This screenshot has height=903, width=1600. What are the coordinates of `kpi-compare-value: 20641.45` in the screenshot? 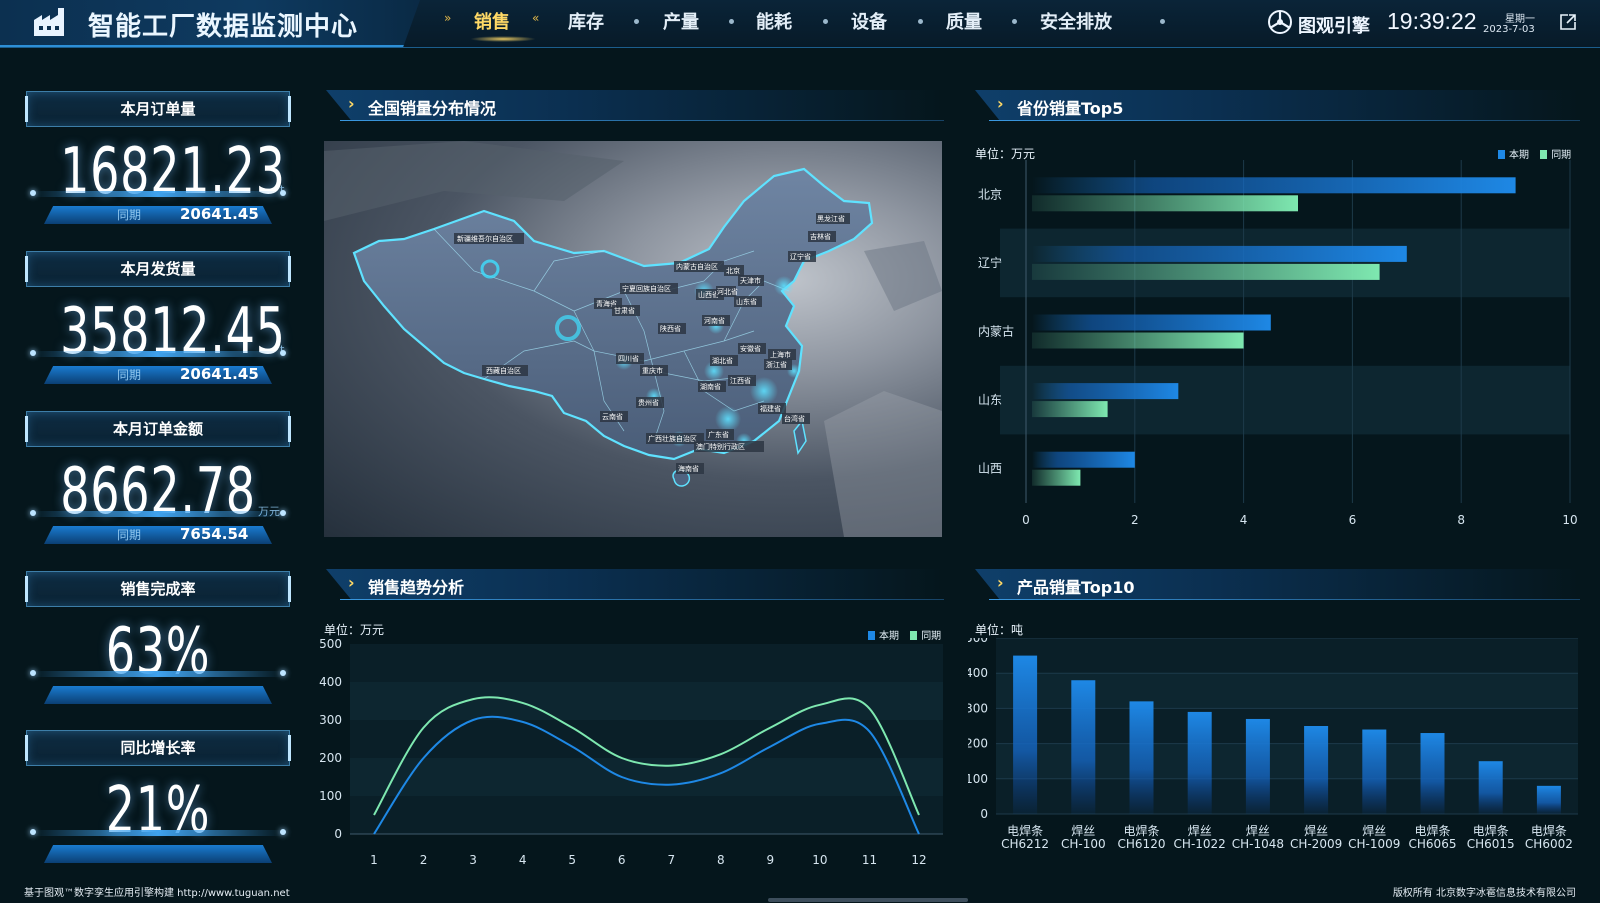 It's located at (219, 374).